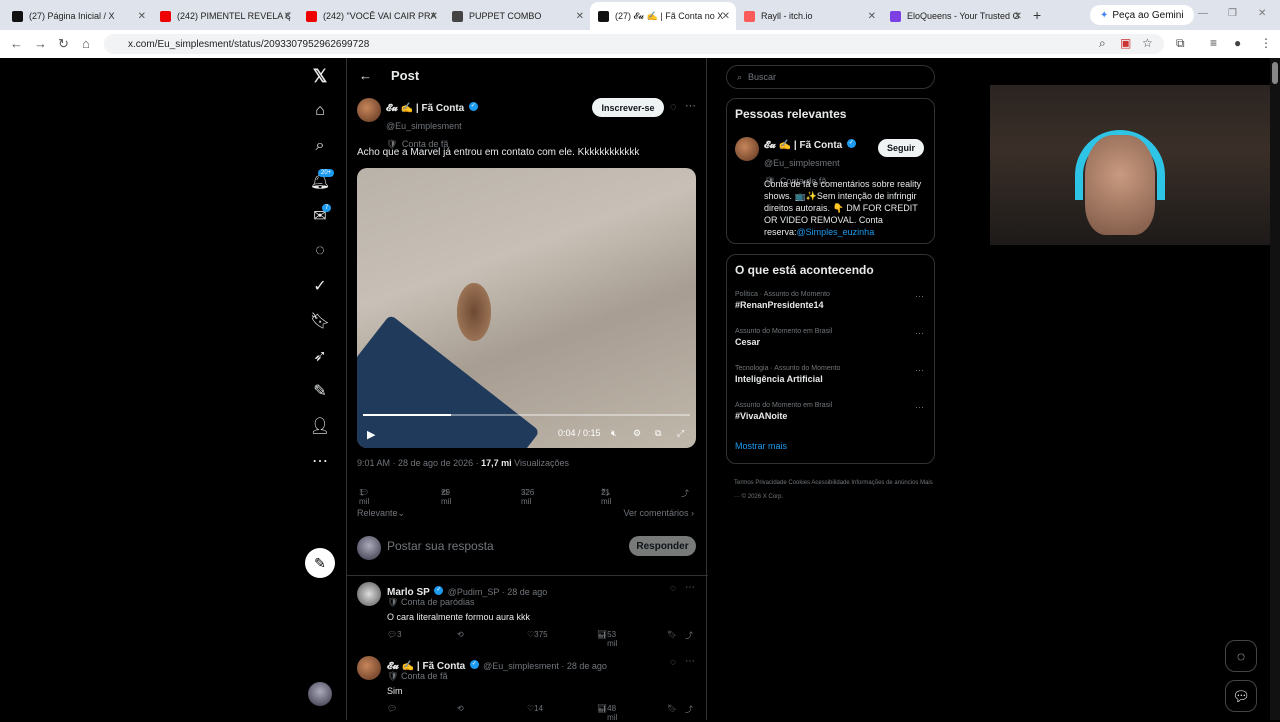  Describe the element at coordinates (40, 43) in the screenshot. I see `forward-icon: →` at that location.